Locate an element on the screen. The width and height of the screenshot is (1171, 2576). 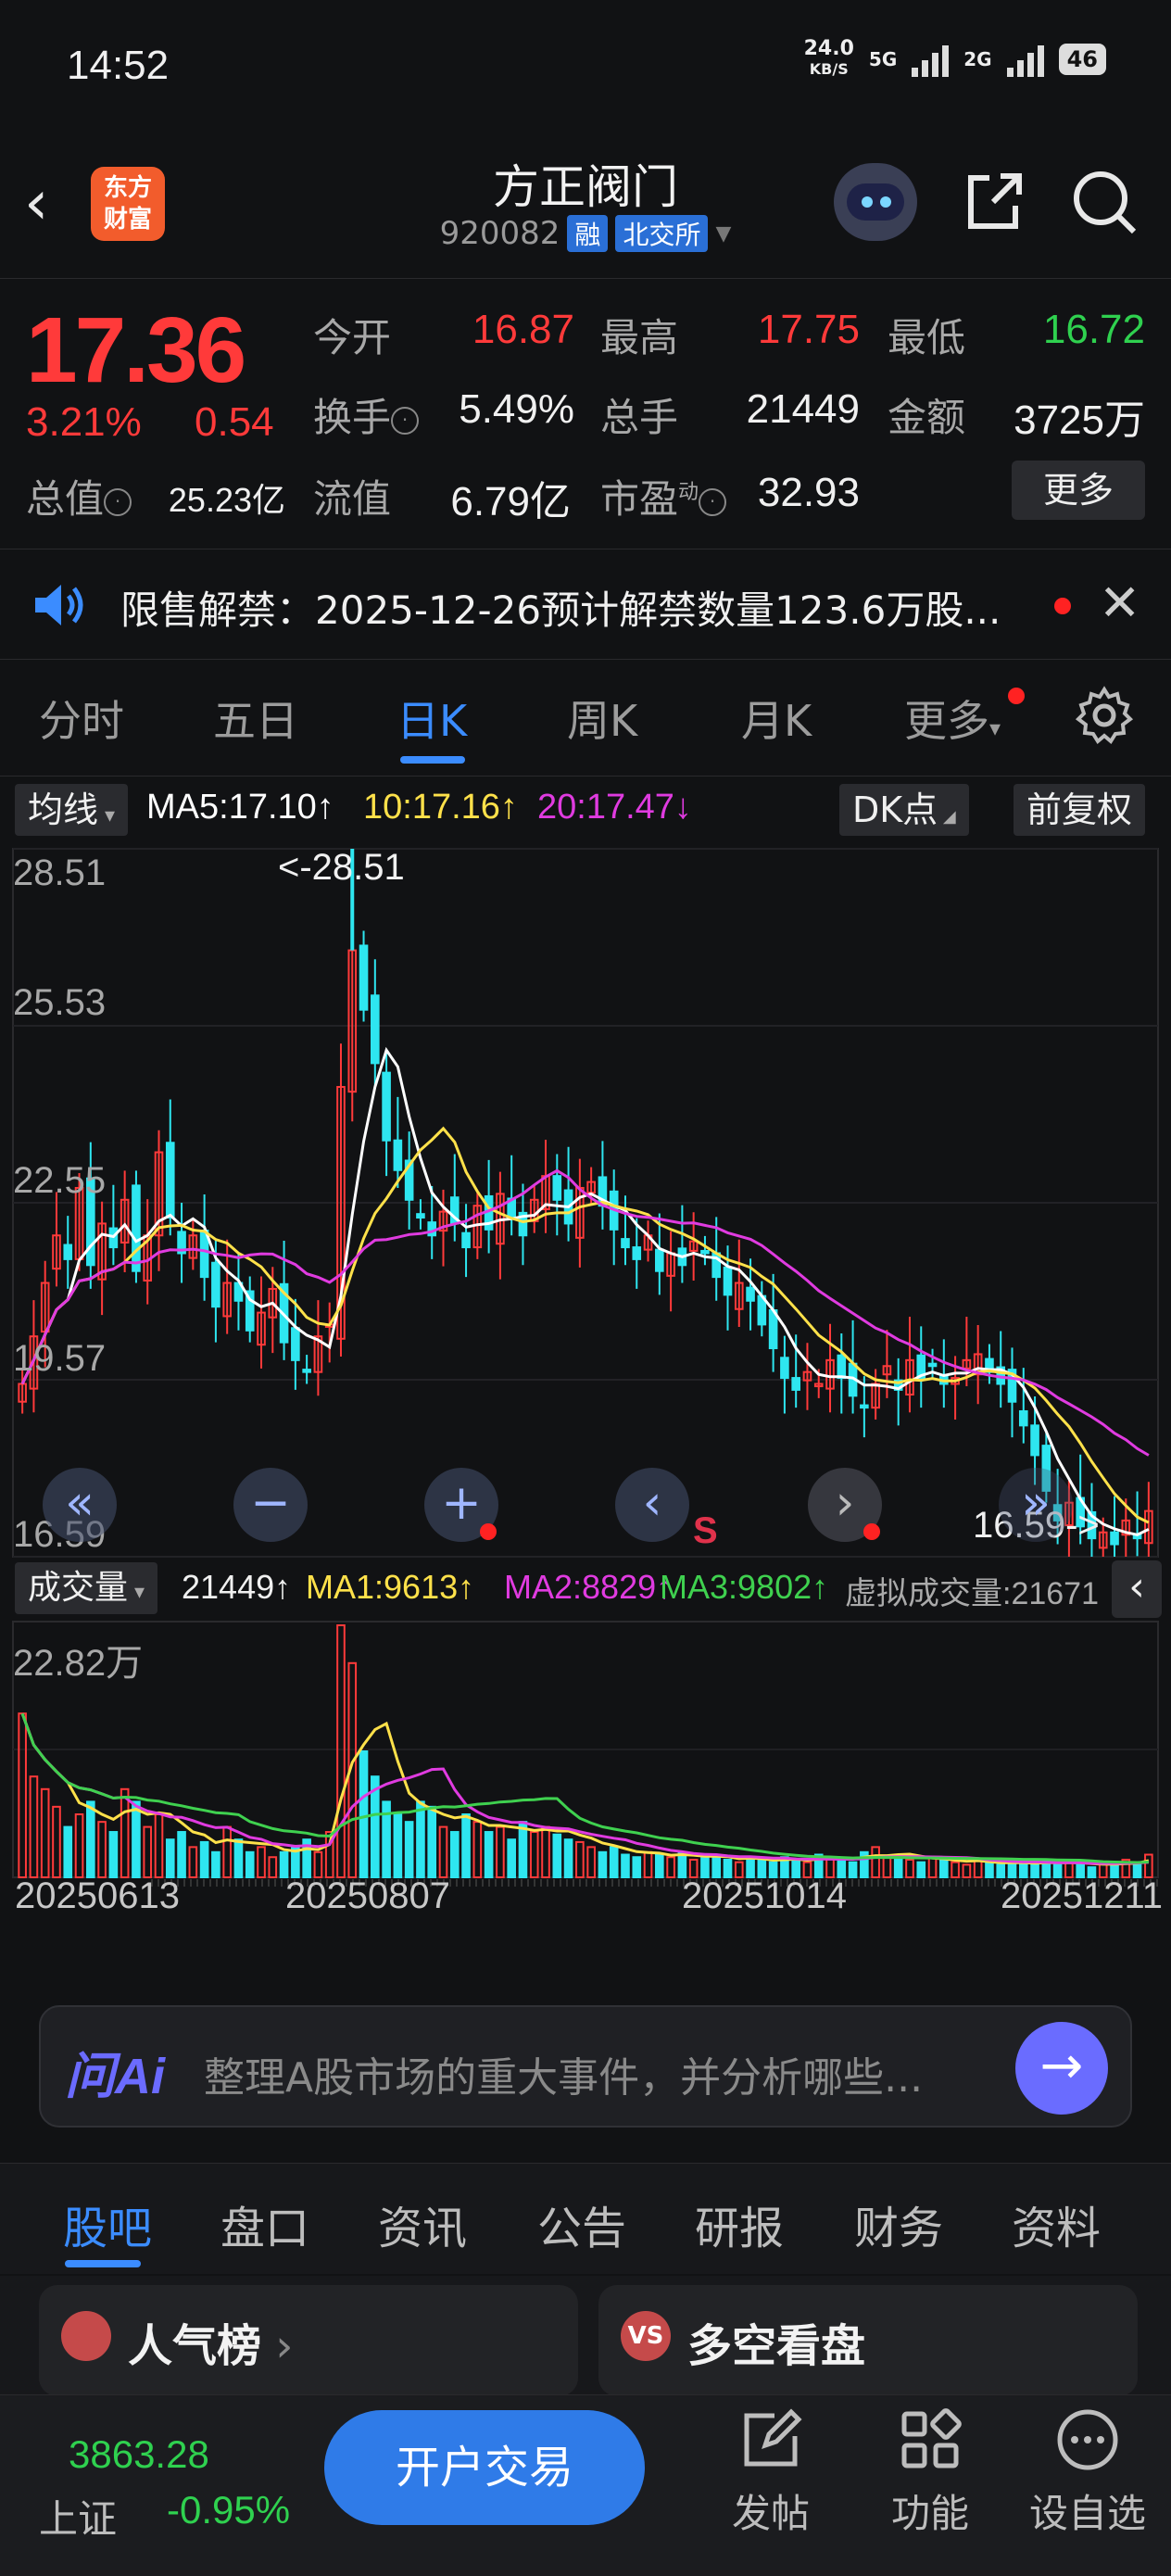
search-icon is located at coordinates (1104, 202).